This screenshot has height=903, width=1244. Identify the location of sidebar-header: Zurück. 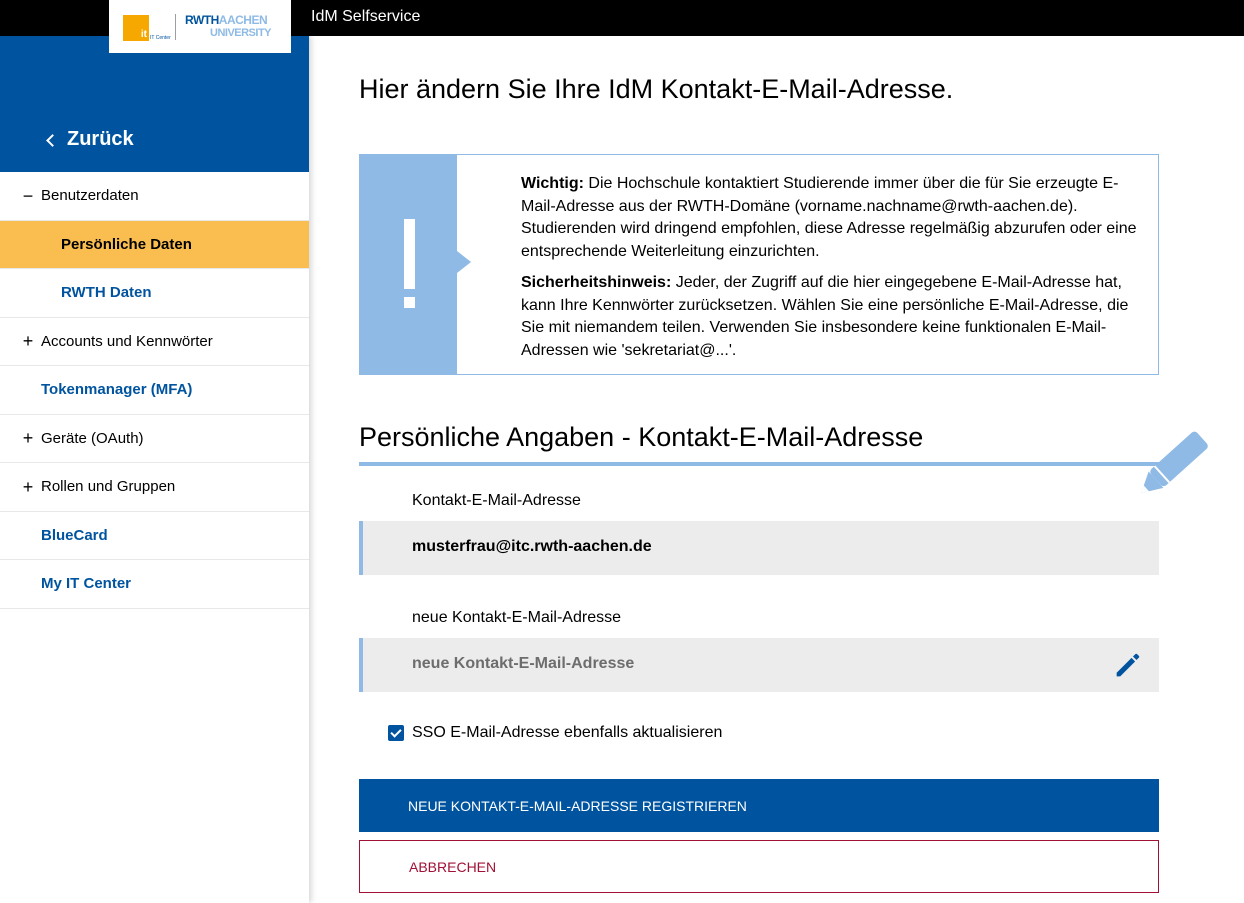
(154, 104).